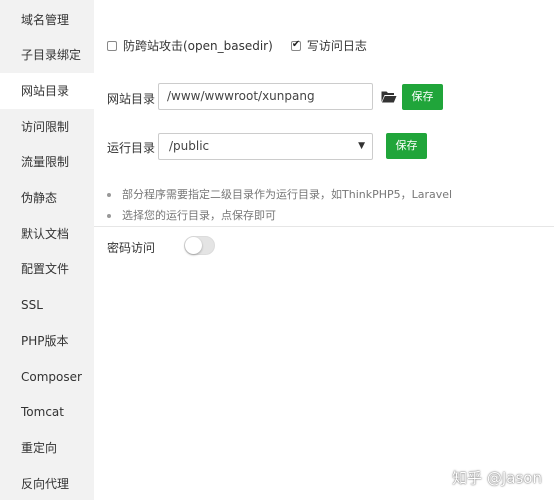 Image resolution: width=554 pixels, height=500 pixels. What do you see at coordinates (47, 269) in the screenshot?
I see `sidebar-item-config-file: 配置文件` at bounding box center [47, 269].